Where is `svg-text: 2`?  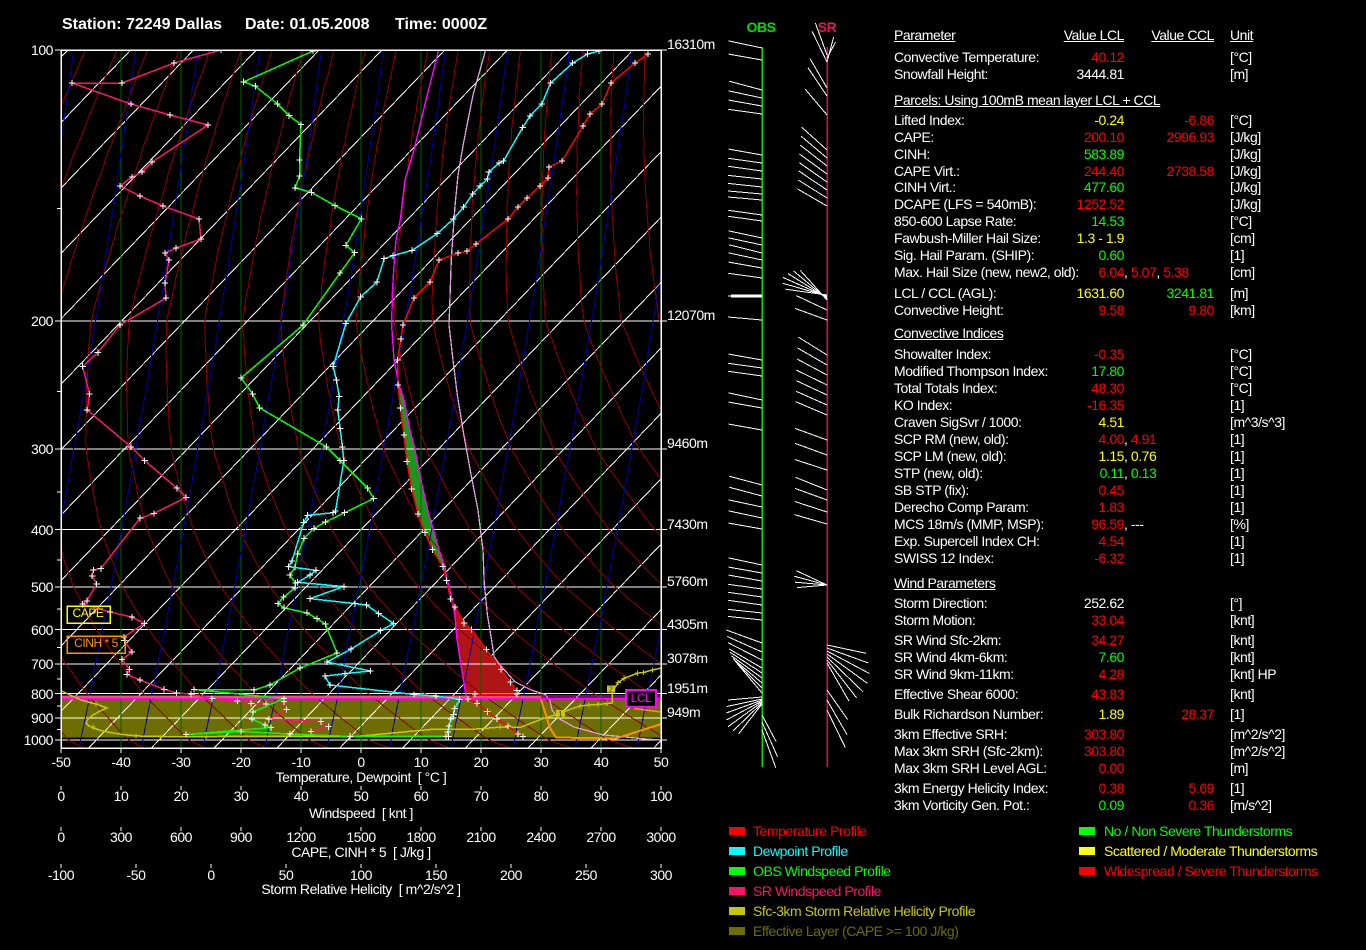
svg-text: 2 is located at coordinates (611, 690).